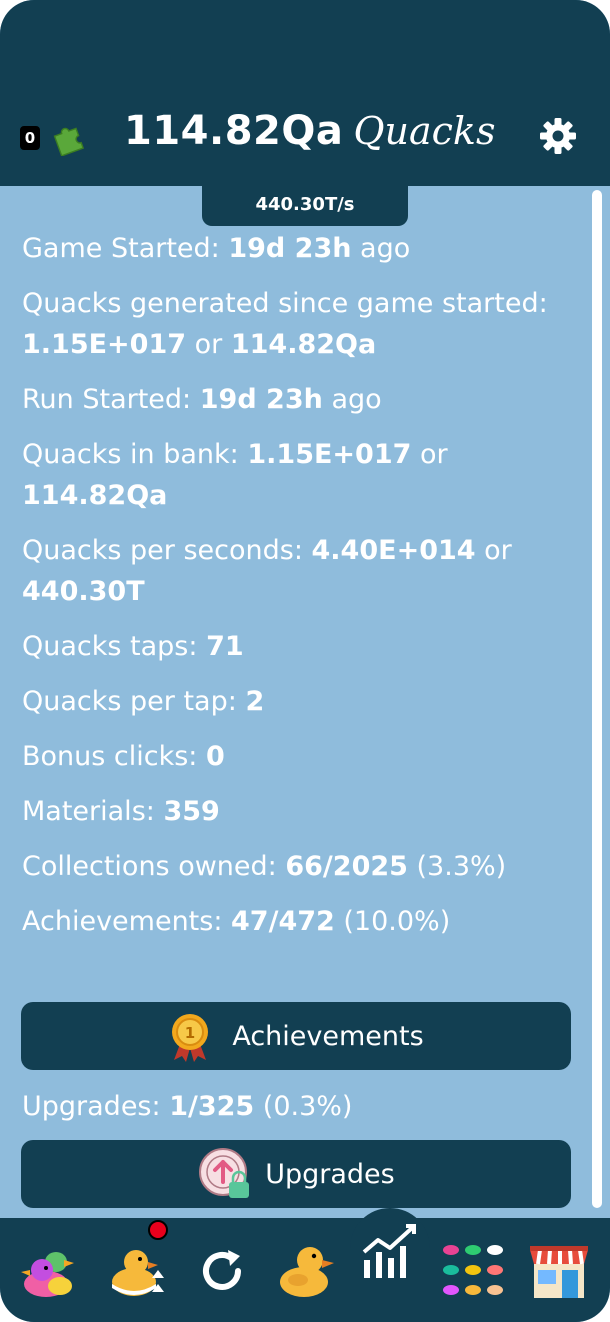 The image size is (610, 1322). I want to click on upgrades-button: Upgrades, so click(296, 1174).